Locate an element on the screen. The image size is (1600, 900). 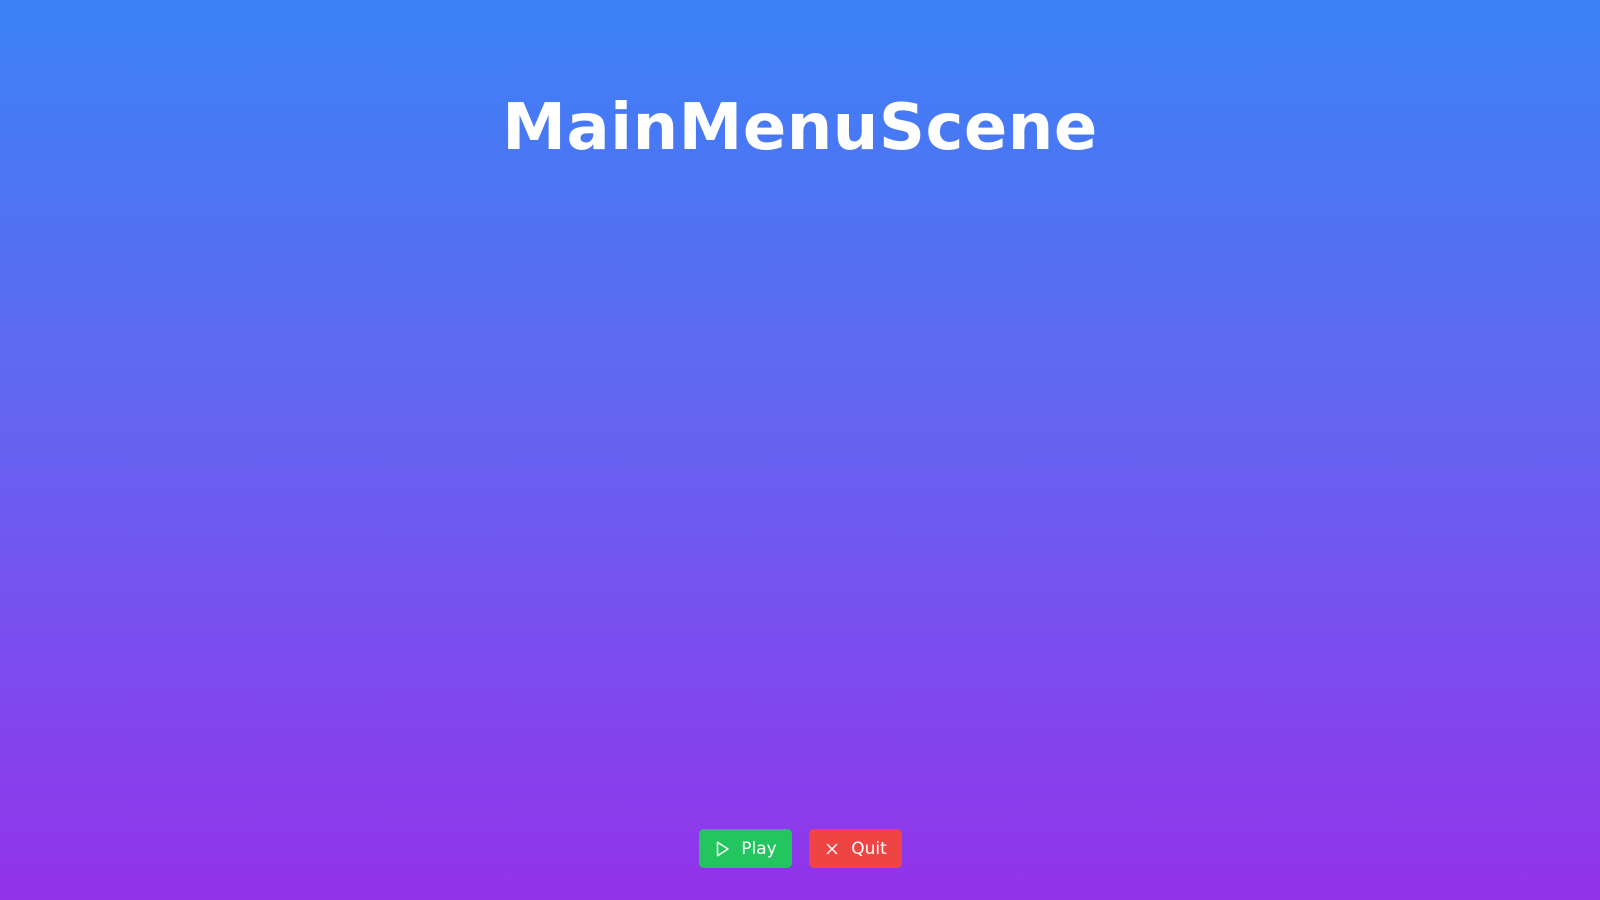
play-button: Play is located at coordinates (745, 848).